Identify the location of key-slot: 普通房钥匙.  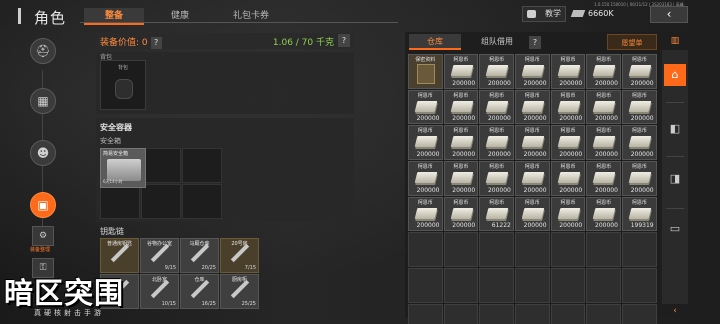
(119, 255).